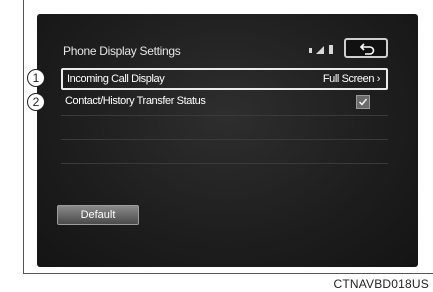 The height and width of the screenshot is (292, 433). What do you see at coordinates (320, 50) in the screenshot?
I see `signal-icon` at bounding box center [320, 50].